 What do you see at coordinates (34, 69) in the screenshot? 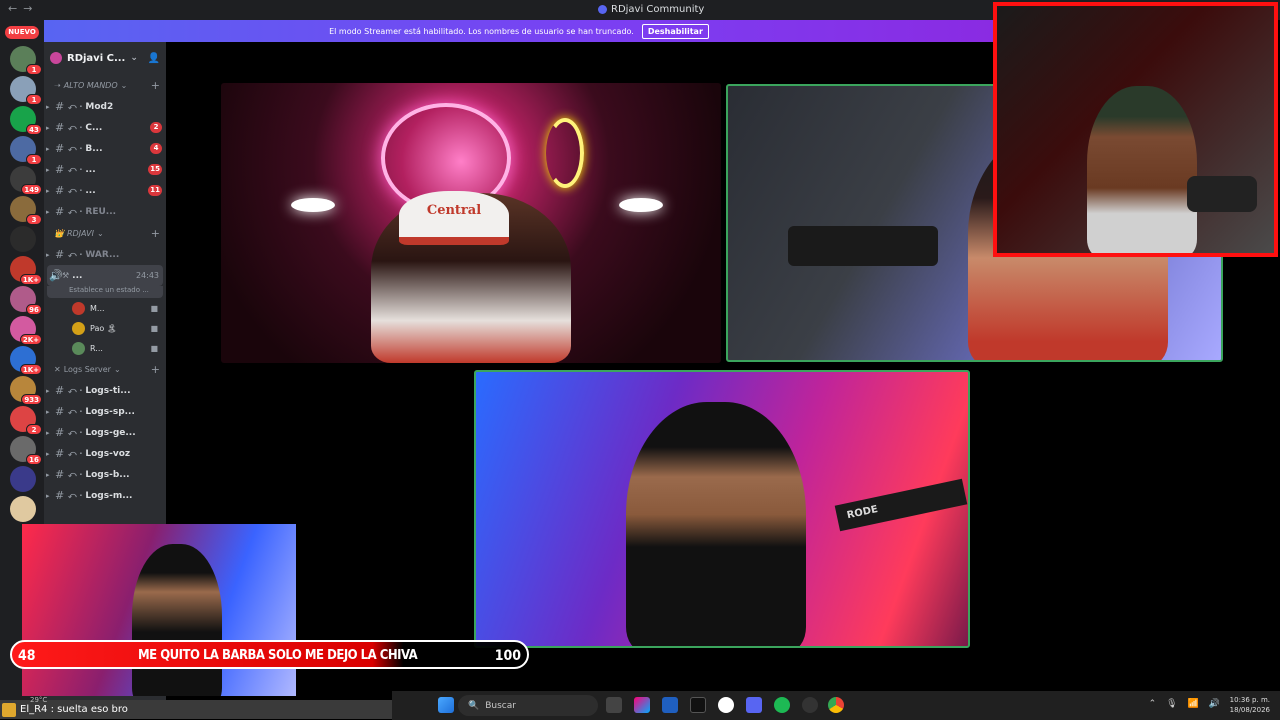
I see `server-mention-badge: 1` at bounding box center [34, 69].